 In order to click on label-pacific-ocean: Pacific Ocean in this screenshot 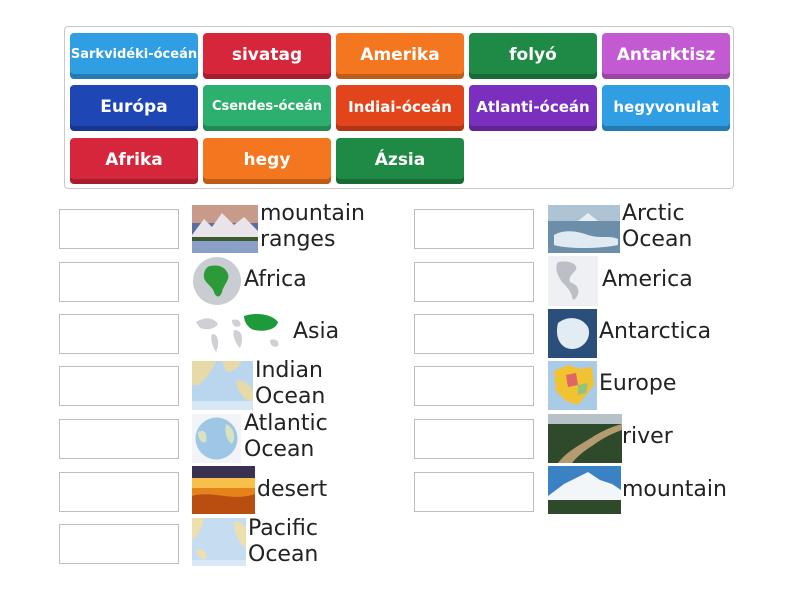, I will do `click(283, 542)`.